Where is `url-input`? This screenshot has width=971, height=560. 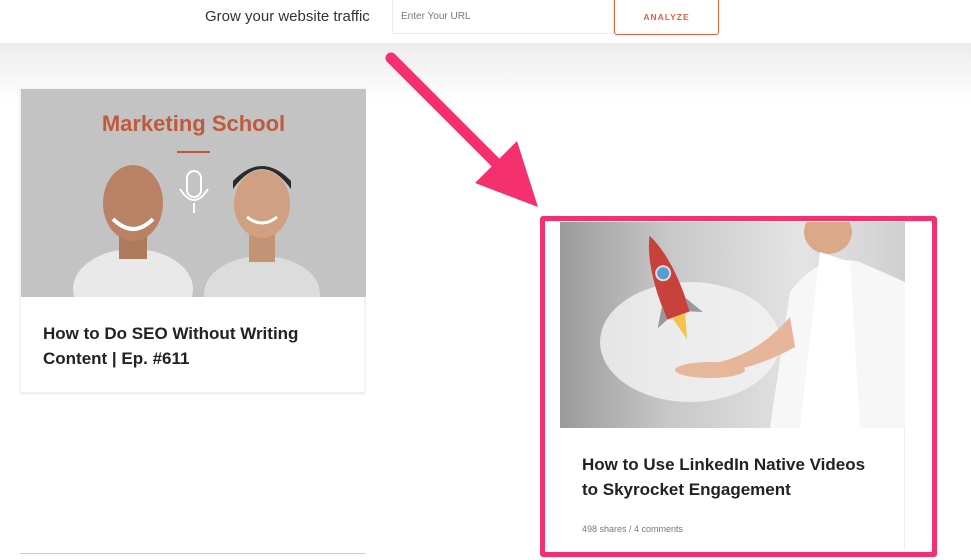
url-input is located at coordinates (503, 17).